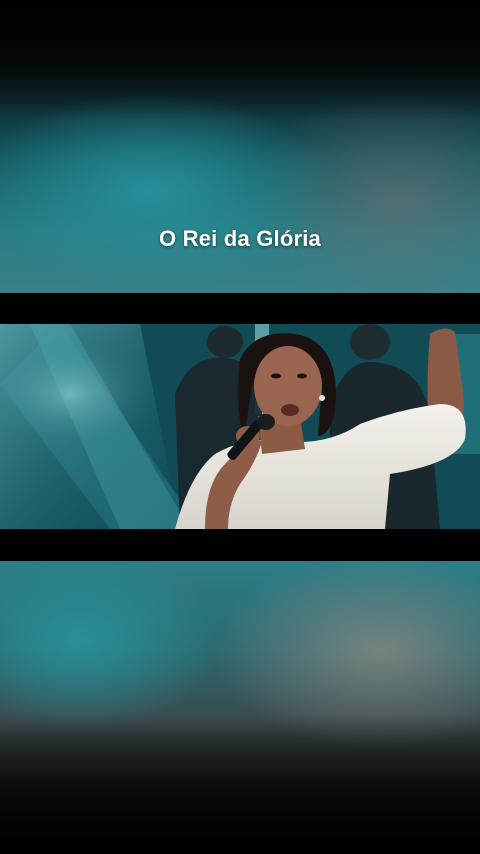 The image size is (480, 854). I want to click on video-title: O Rei da Glória, so click(240, 238).